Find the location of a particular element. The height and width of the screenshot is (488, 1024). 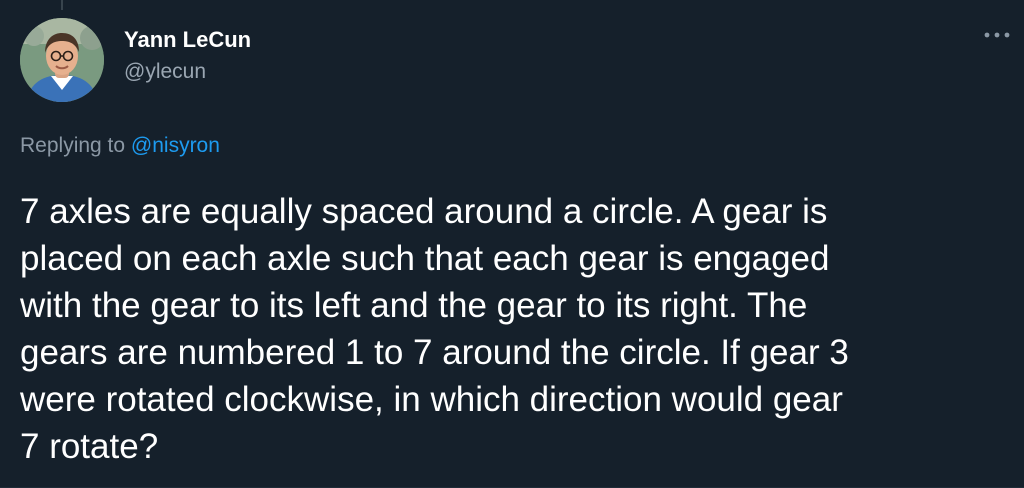

thread-connector is located at coordinates (62, 5).